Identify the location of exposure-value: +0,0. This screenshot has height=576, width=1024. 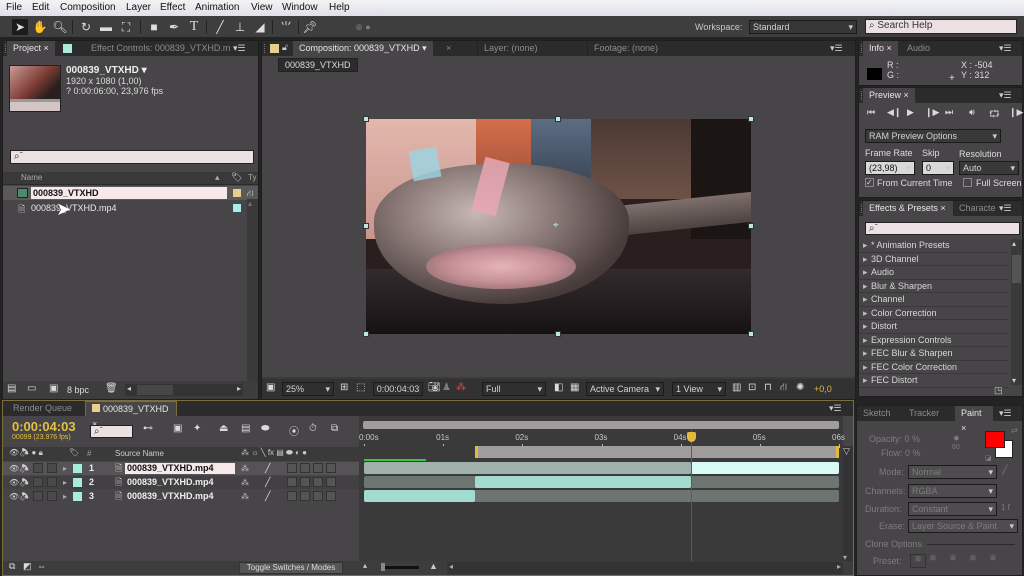
(823, 389).